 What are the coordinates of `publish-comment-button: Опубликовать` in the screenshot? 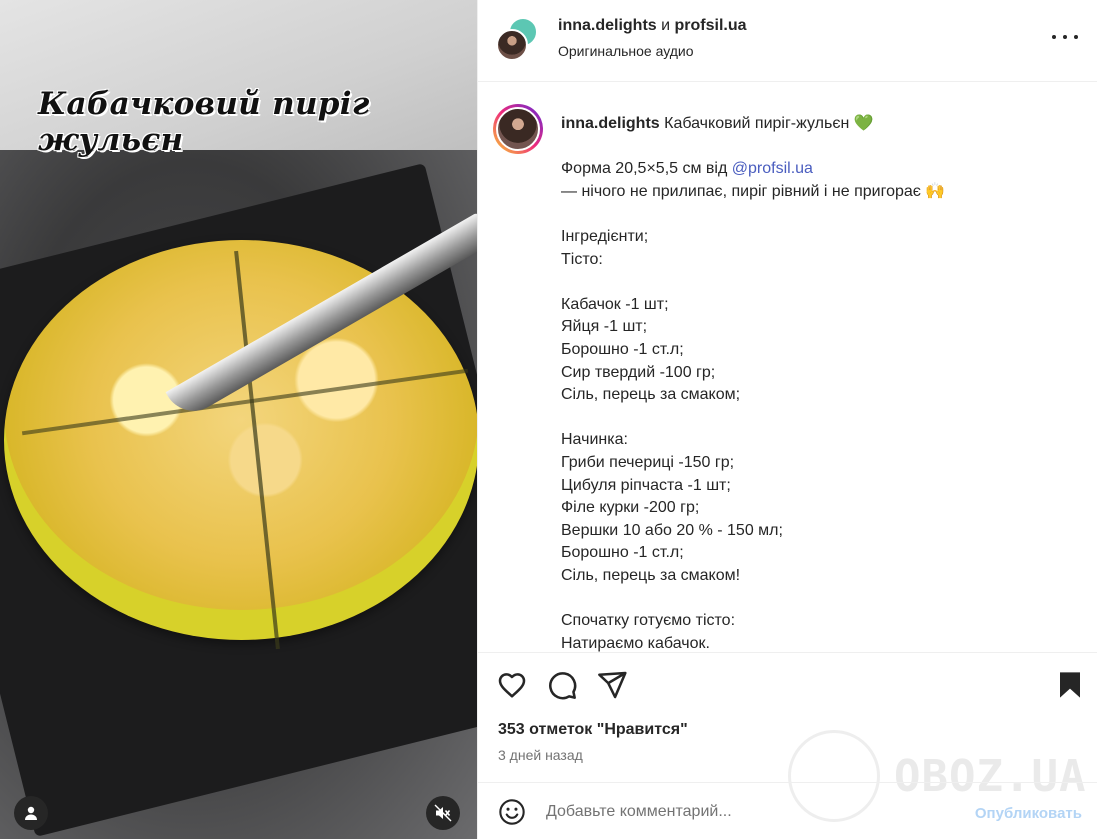 It's located at (1028, 813).